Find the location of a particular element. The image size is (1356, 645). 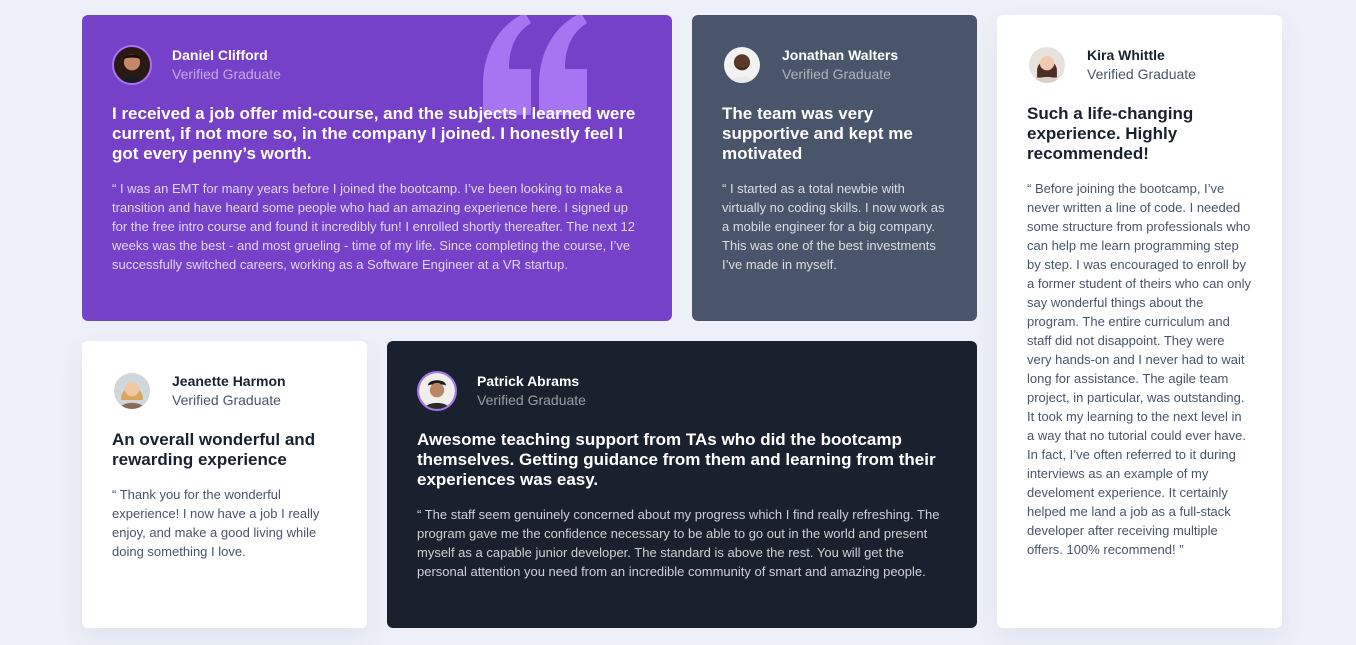

author-name: Jeanette Harmon is located at coordinates (229, 381).